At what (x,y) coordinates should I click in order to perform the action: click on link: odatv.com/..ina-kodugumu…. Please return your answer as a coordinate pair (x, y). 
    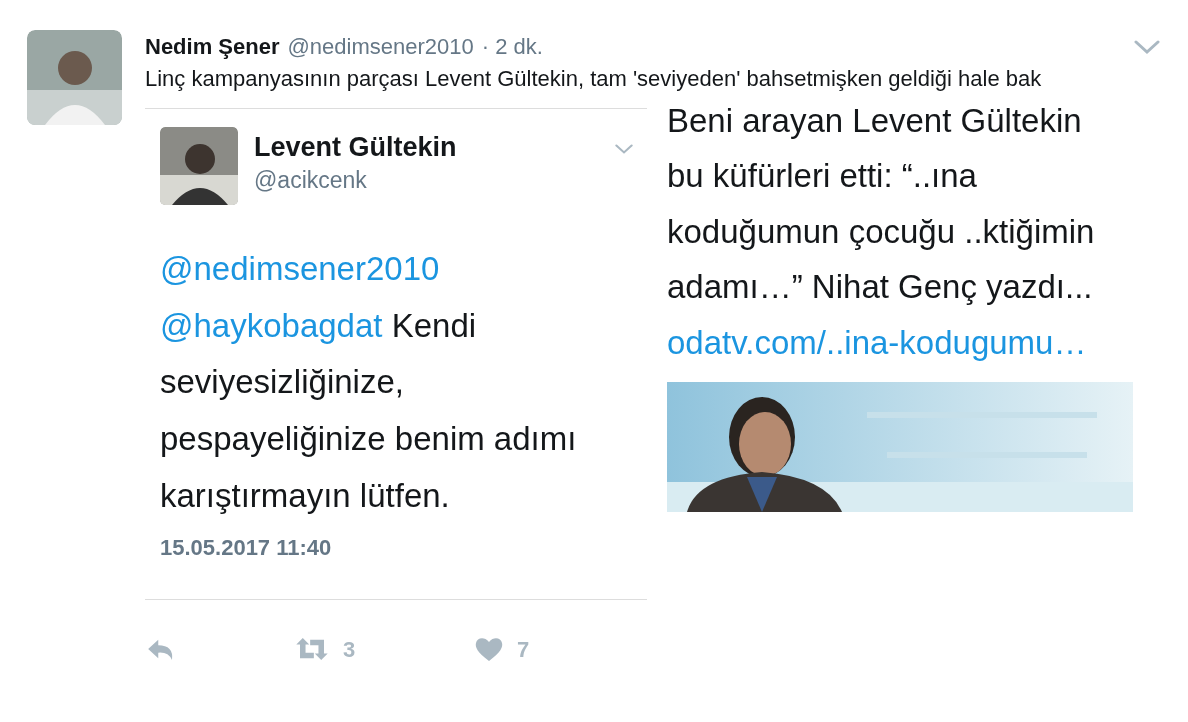
    Looking at the image, I should click on (877, 342).